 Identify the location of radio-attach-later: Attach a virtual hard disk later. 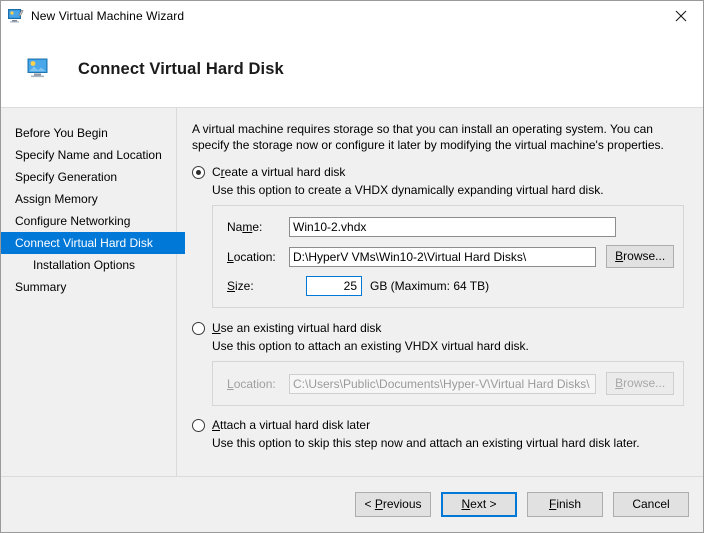
(440, 425).